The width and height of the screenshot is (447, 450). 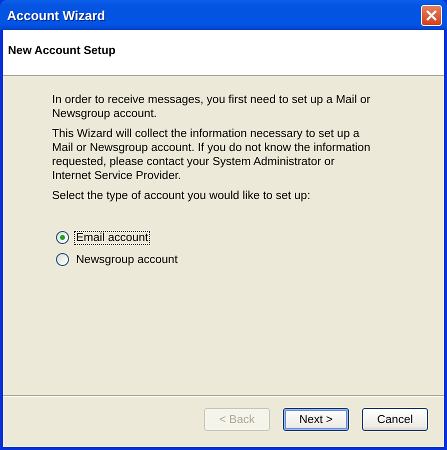 What do you see at coordinates (56, 15) in the screenshot?
I see `window-title: Account Wizard` at bounding box center [56, 15].